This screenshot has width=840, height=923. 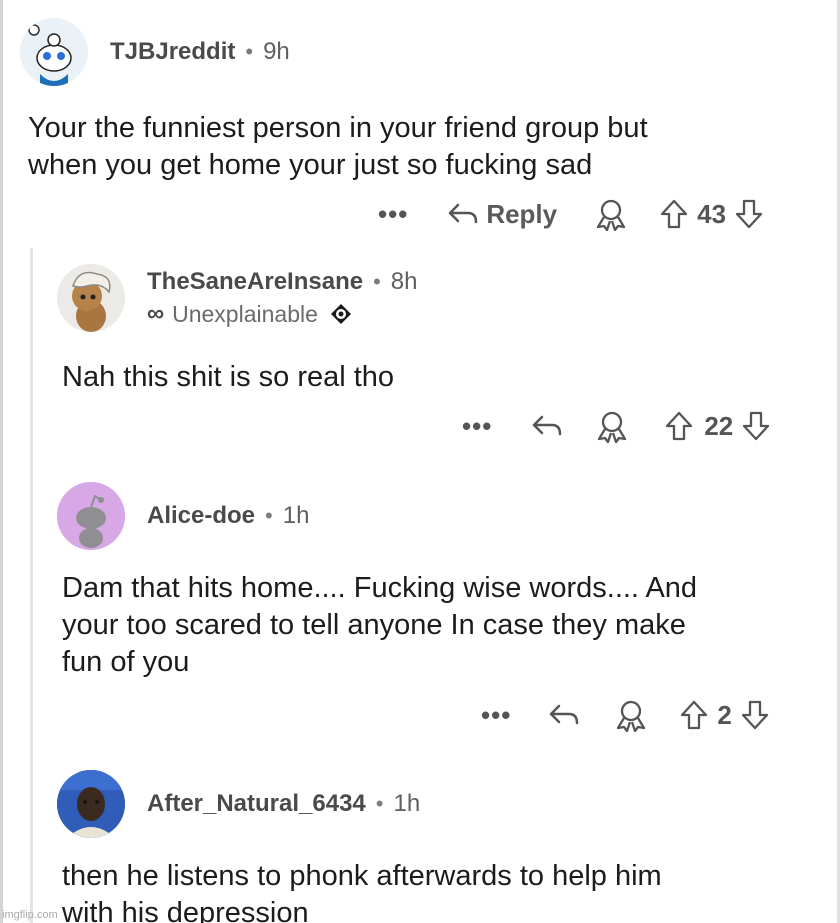 What do you see at coordinates (724, 714) in the screenshot?
I see `vote-count: 2` at bounding box center [724, 714].